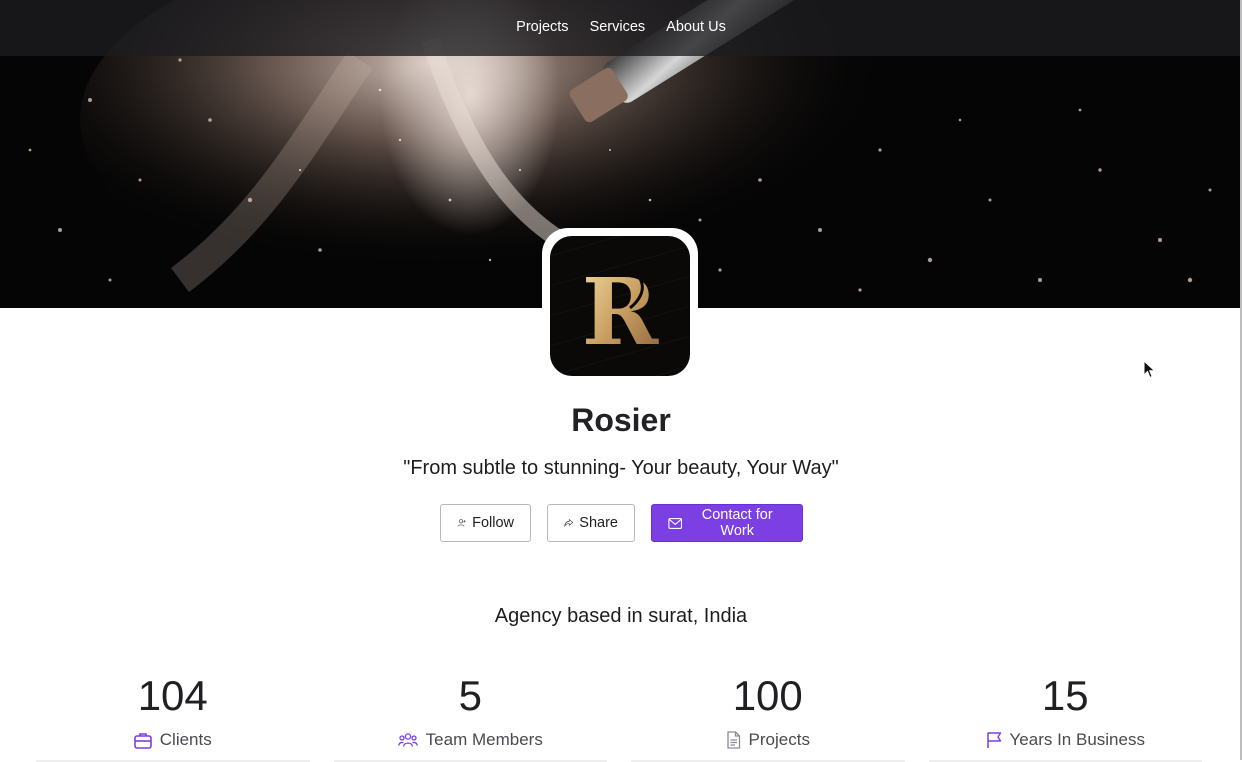 The height and width of the screenshot is (762, 1242). I want to click on share-arrow-icon, so click(569, 523).